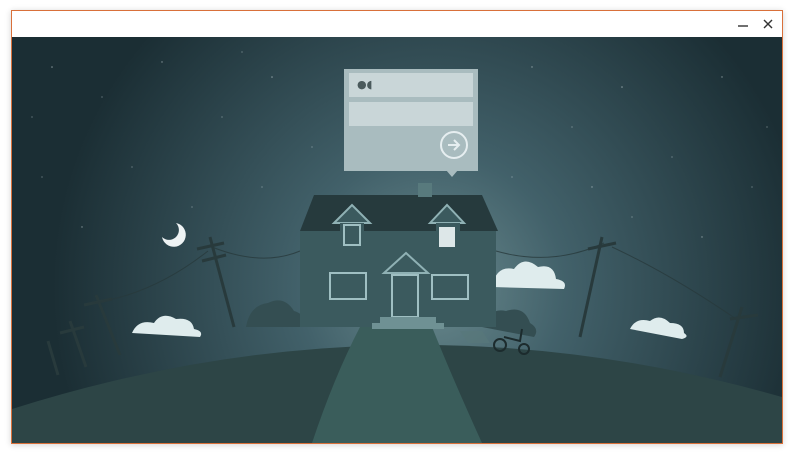  Describe the element at coordinates (411, 114) in the screenshot. I see `password-field` at that location.